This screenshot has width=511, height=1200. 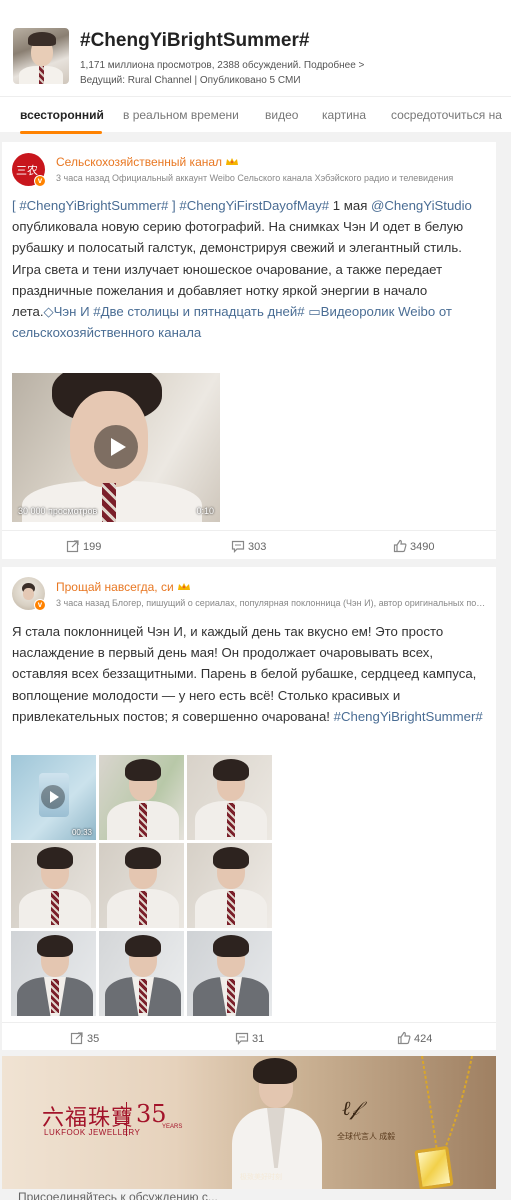 I want to click on hashtag-link: #ChengYiBrightSummer#, so click(x=408, y=716).